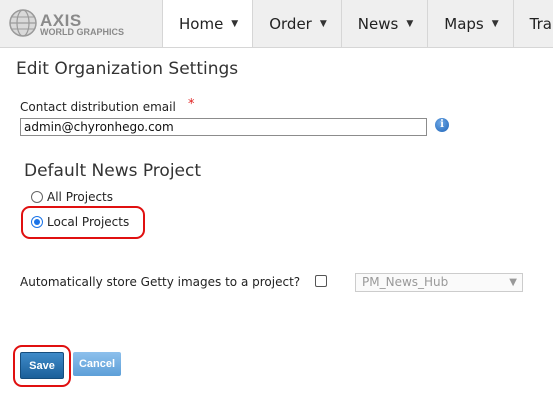 This screenshot has height=396, width=553. What do you see at coordinates (97, 364) in the screenshot?
I see `cancel-button: Cancel` at bounding box center [97, 364].